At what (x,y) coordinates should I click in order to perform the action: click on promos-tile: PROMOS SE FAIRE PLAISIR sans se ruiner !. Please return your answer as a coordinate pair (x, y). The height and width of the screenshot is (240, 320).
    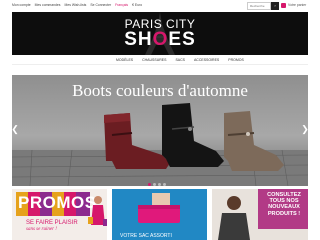
    Looking at the image, I should click on (59, 214).